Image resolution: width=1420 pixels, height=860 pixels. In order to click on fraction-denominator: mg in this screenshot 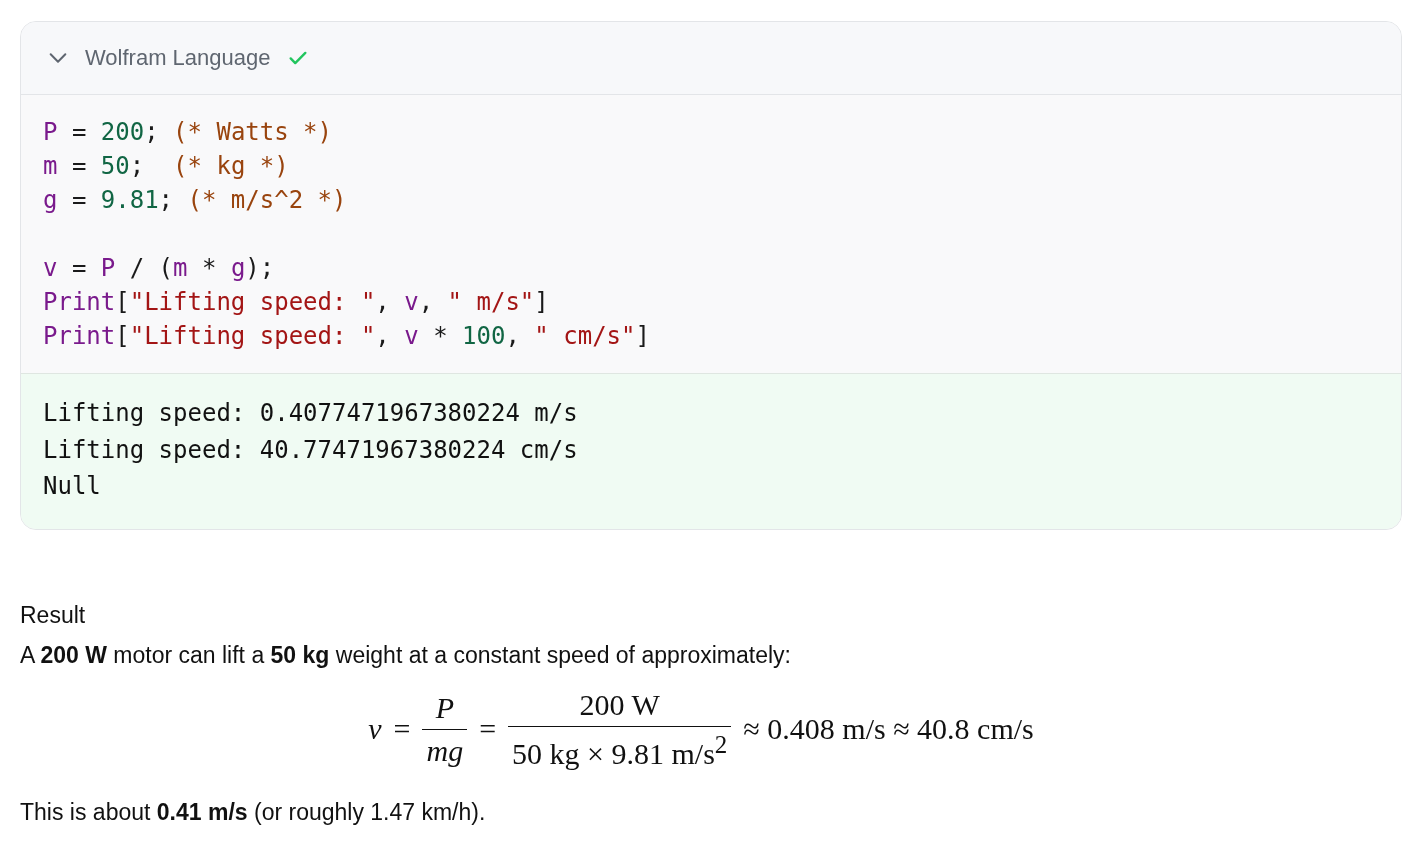, I will do `click(445, 748)`.